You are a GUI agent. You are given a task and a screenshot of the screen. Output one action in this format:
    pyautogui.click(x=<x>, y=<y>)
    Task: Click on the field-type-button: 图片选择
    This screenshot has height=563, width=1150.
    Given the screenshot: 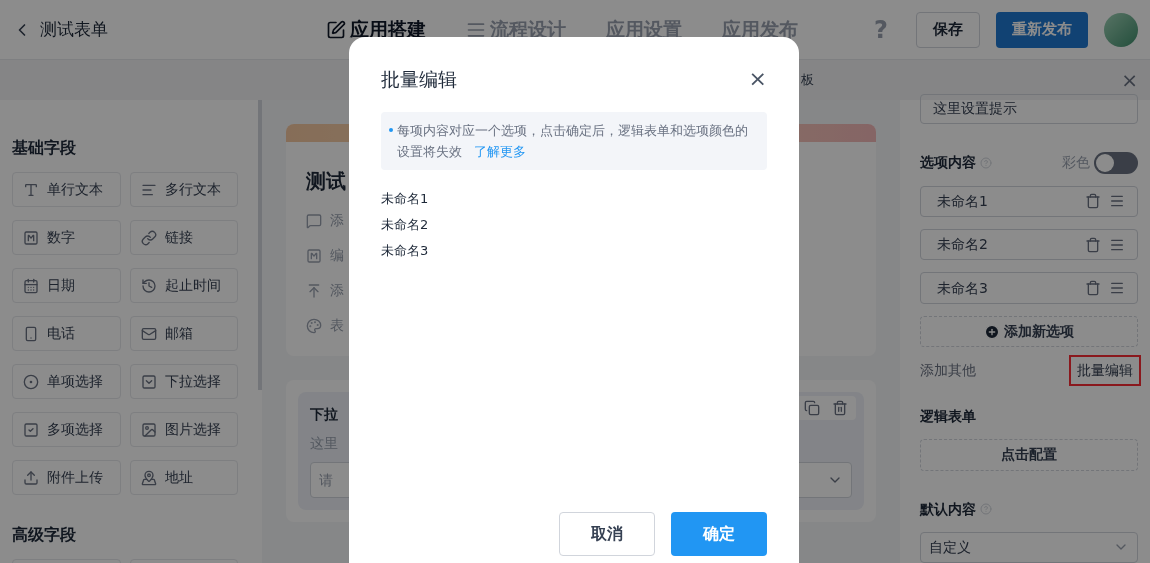 What is the action you would take?
    pyautogui.click(x=183, y=429)
    